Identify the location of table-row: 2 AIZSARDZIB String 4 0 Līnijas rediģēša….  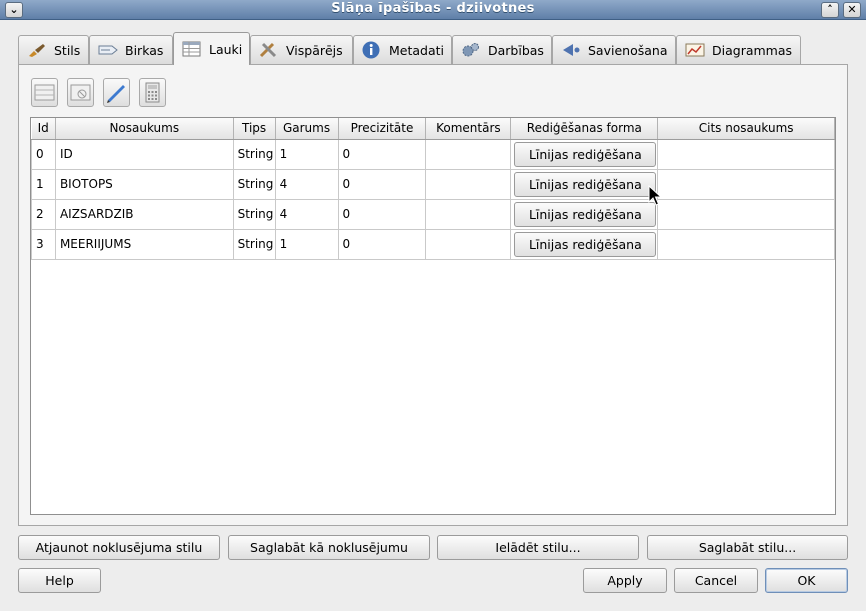
(433, 214).